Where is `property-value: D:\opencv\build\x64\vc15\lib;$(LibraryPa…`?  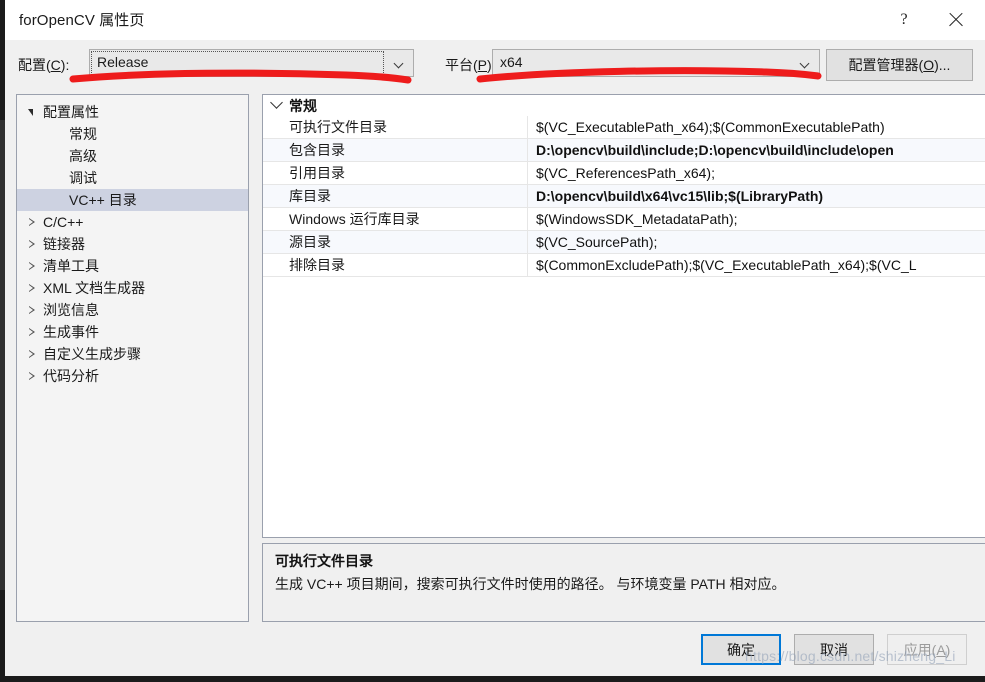 property-value: D:\opencv\build\x64\vc15\lib;$(LibraryPa… is located at coordinates (756, 196).